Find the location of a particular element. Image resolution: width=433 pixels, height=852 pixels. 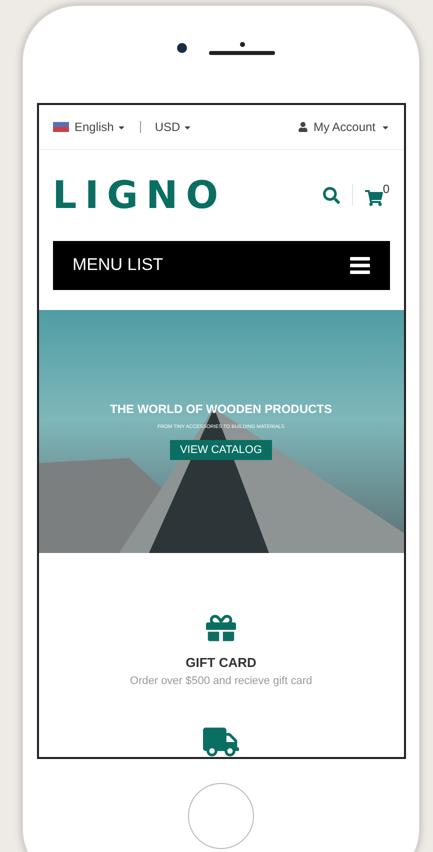

user-icon is located at coordinates (303, 127).